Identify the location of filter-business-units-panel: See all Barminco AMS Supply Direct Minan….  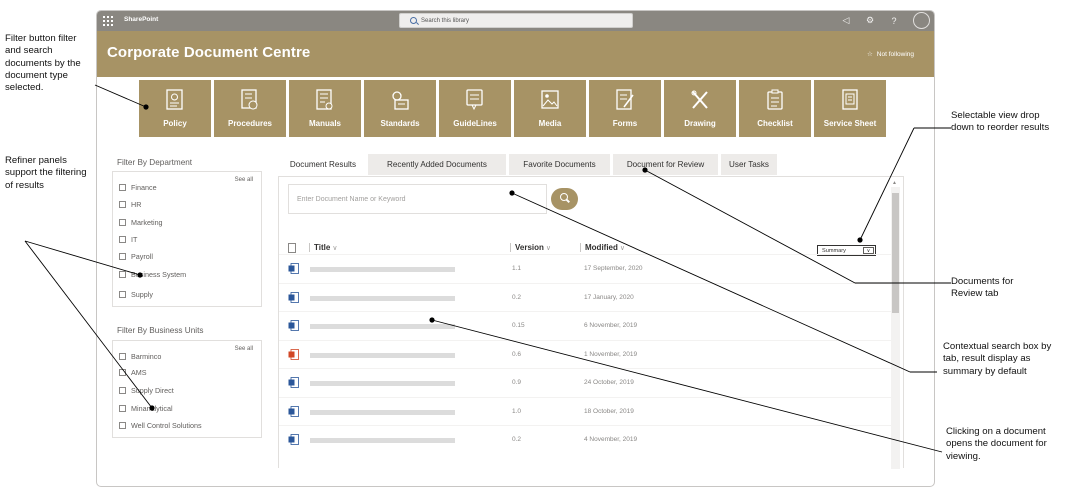
(187, 389).